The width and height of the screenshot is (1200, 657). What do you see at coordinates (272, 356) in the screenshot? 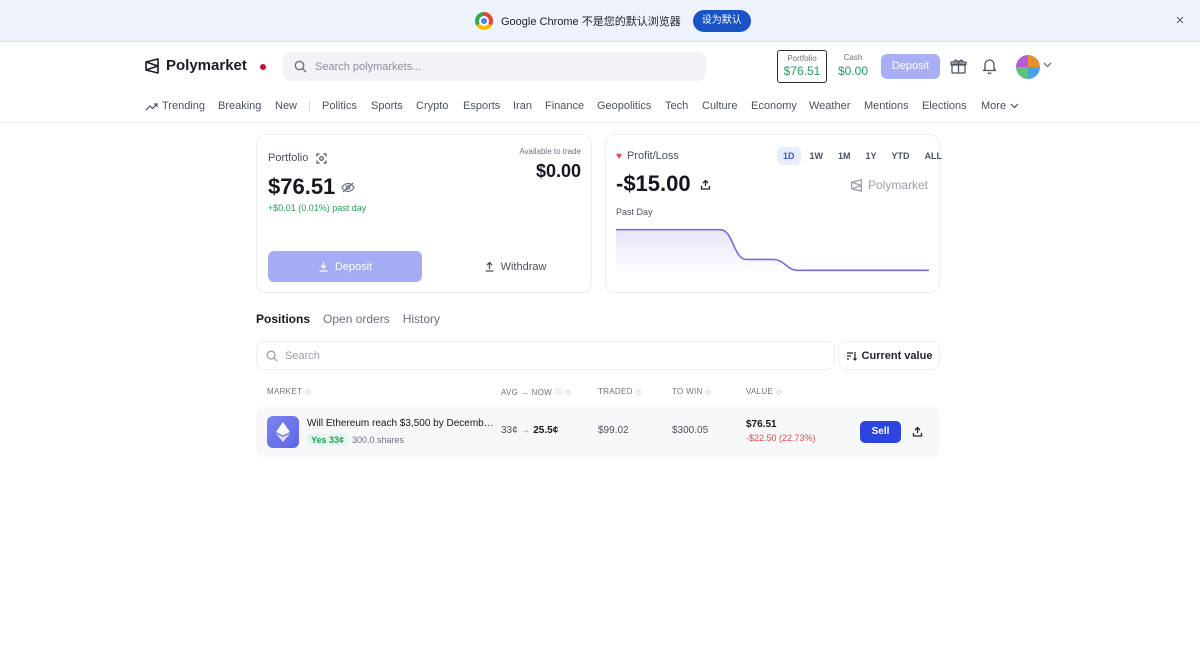
I see `search-icon` at bounding box center [272, 356].